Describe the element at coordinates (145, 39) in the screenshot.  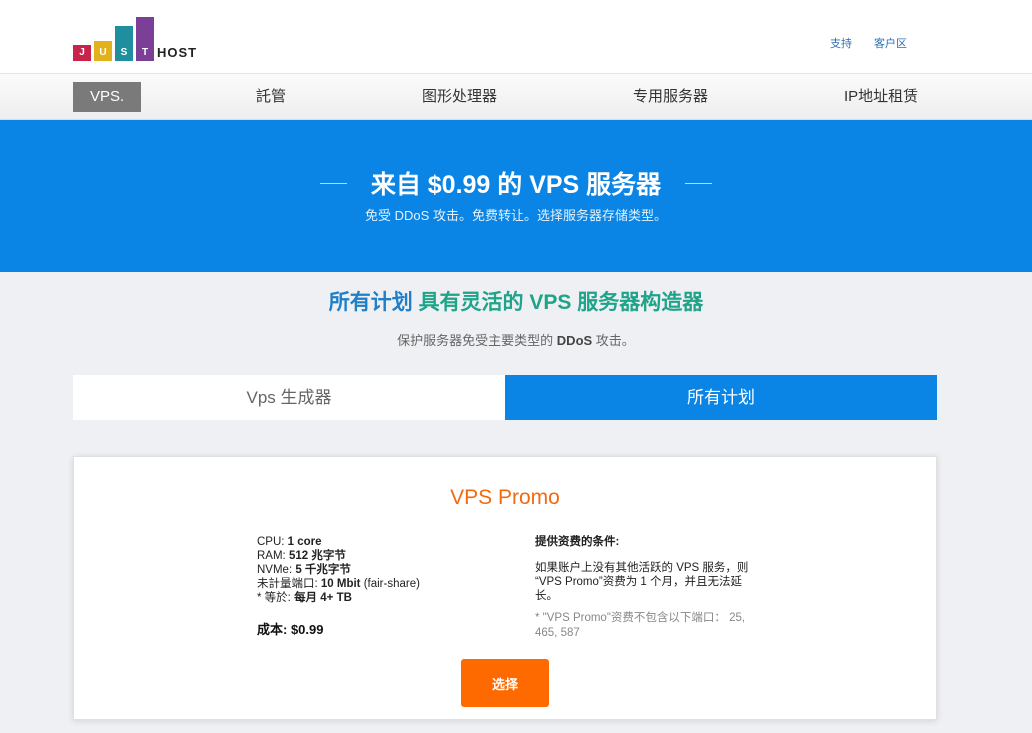
I see `logo-bar-t: T` at that location.